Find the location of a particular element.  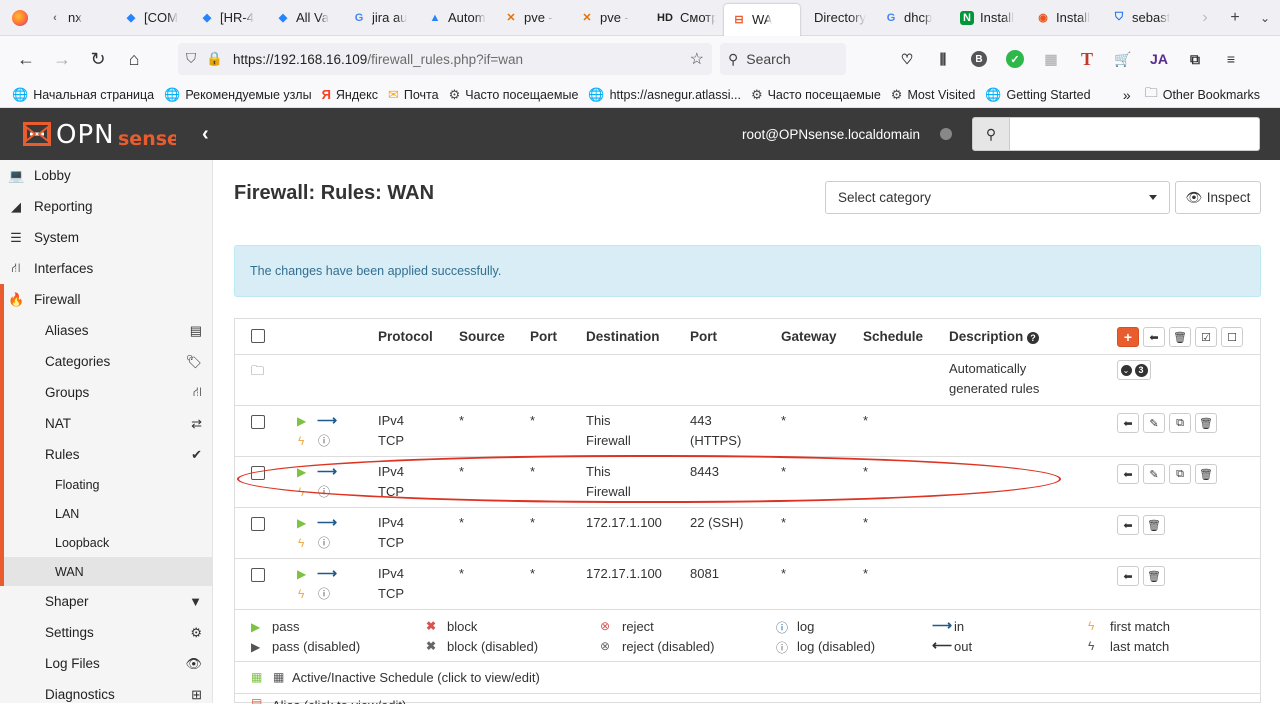

disable-selected-button: ☐ is located at coordinates (1232, 337).